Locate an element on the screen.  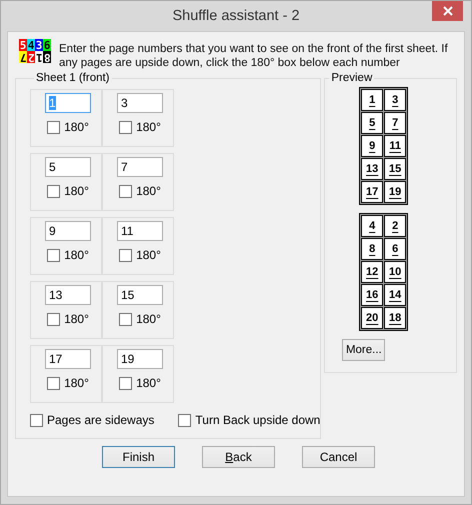
preview-page: 6 is located at coordinates (395, 249).